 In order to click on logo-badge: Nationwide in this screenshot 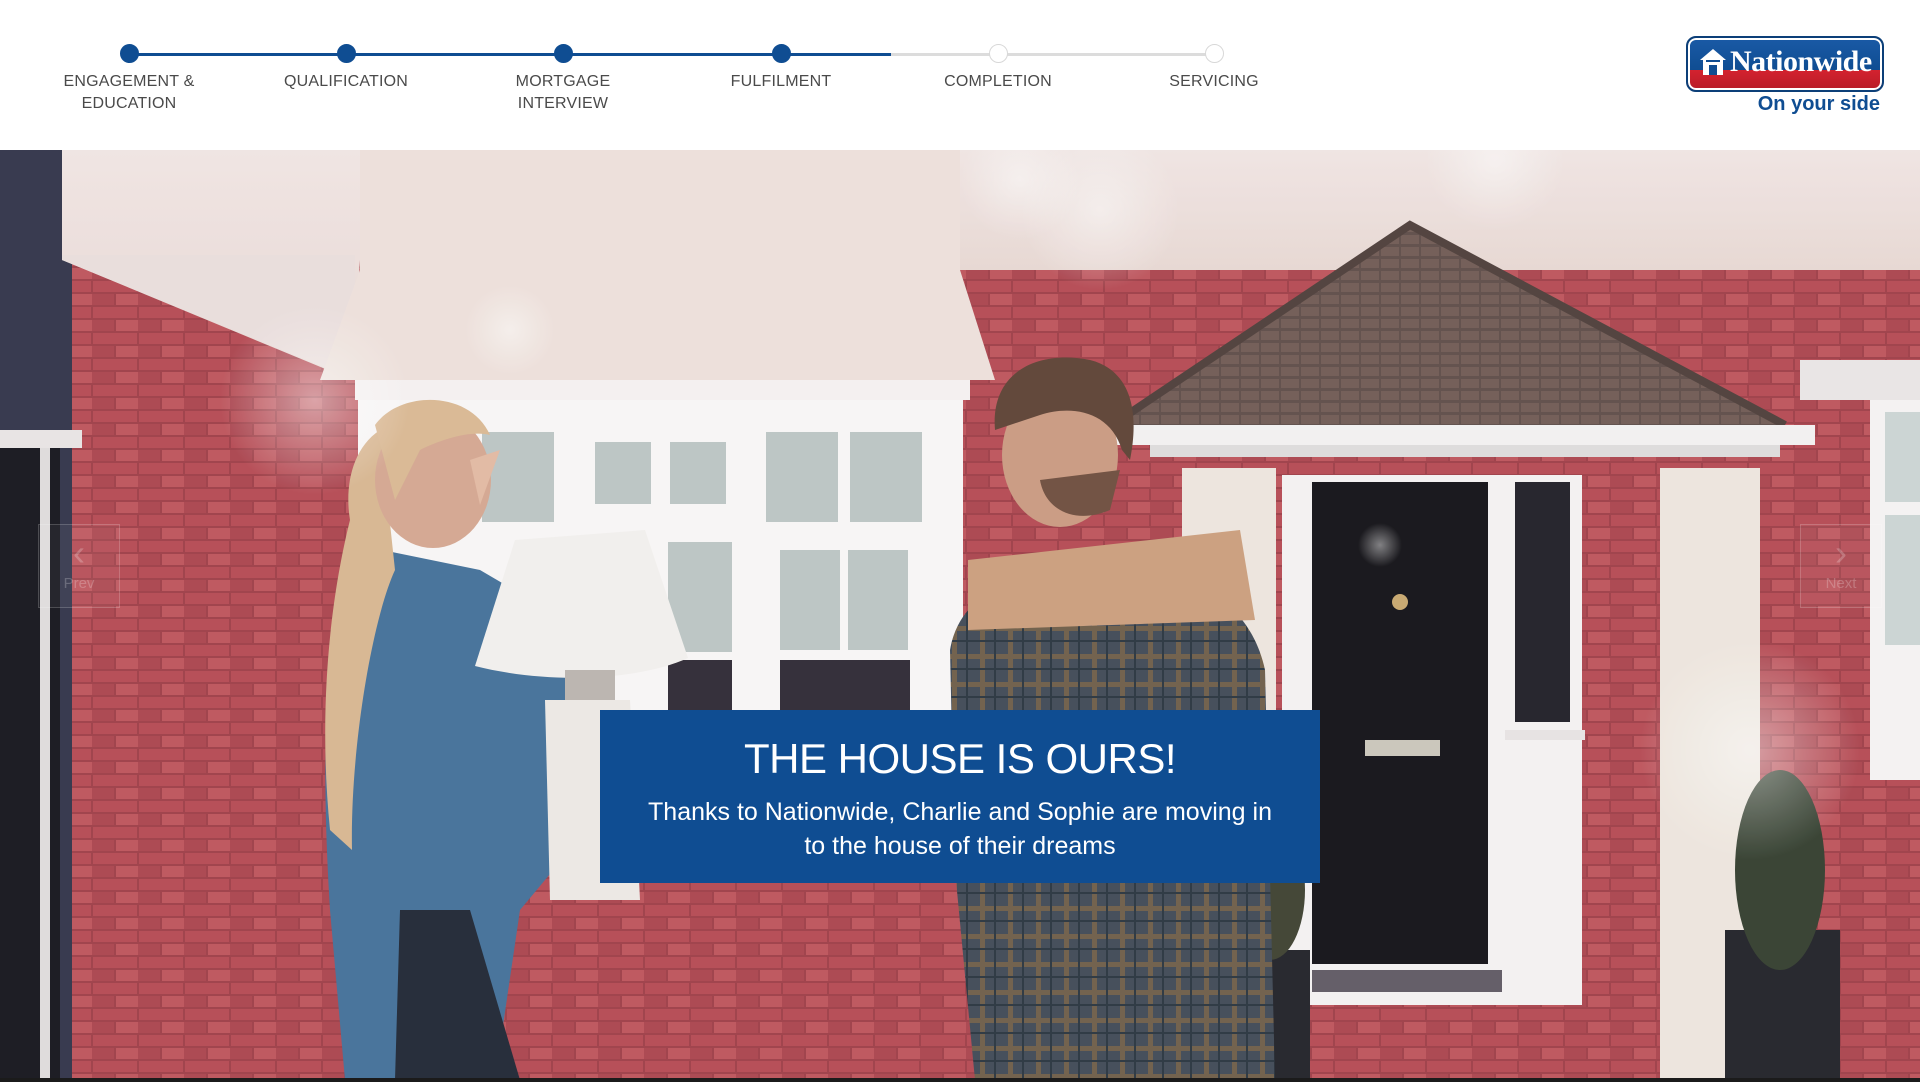, I will do `click(1785, 64)`.